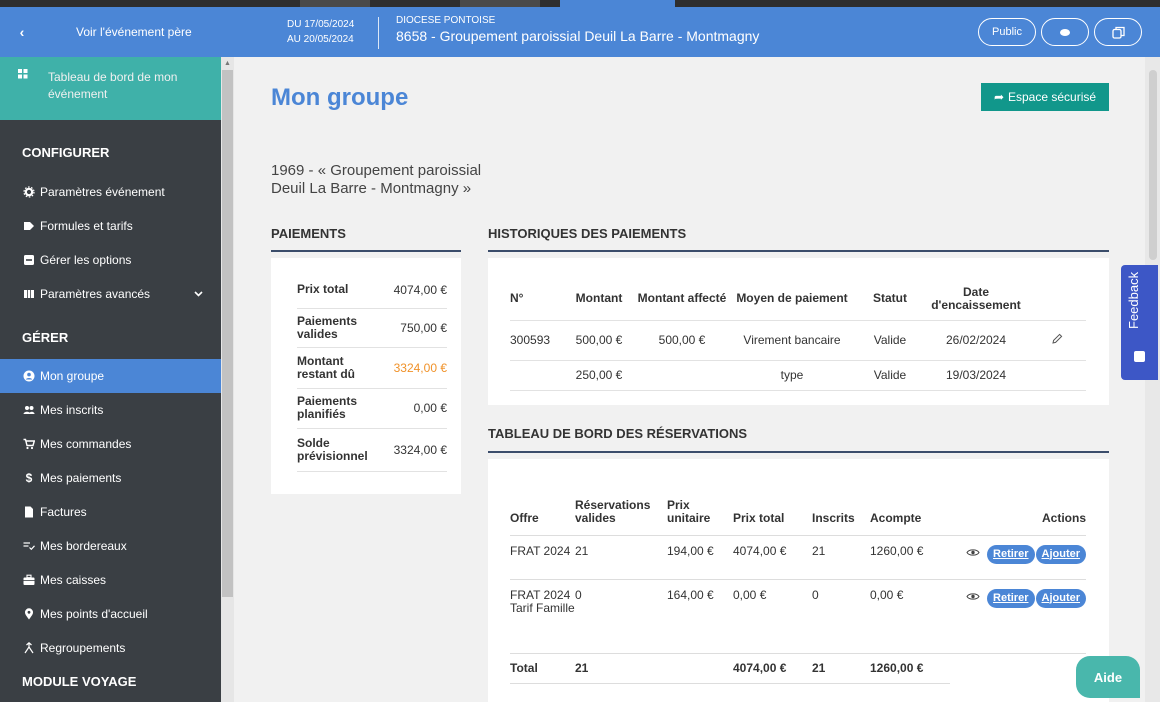  Describe the element at coordinates (376, 170) in the screenshot. I see `group-name-line1: 1969 - « Groupement paroissial` at that location.